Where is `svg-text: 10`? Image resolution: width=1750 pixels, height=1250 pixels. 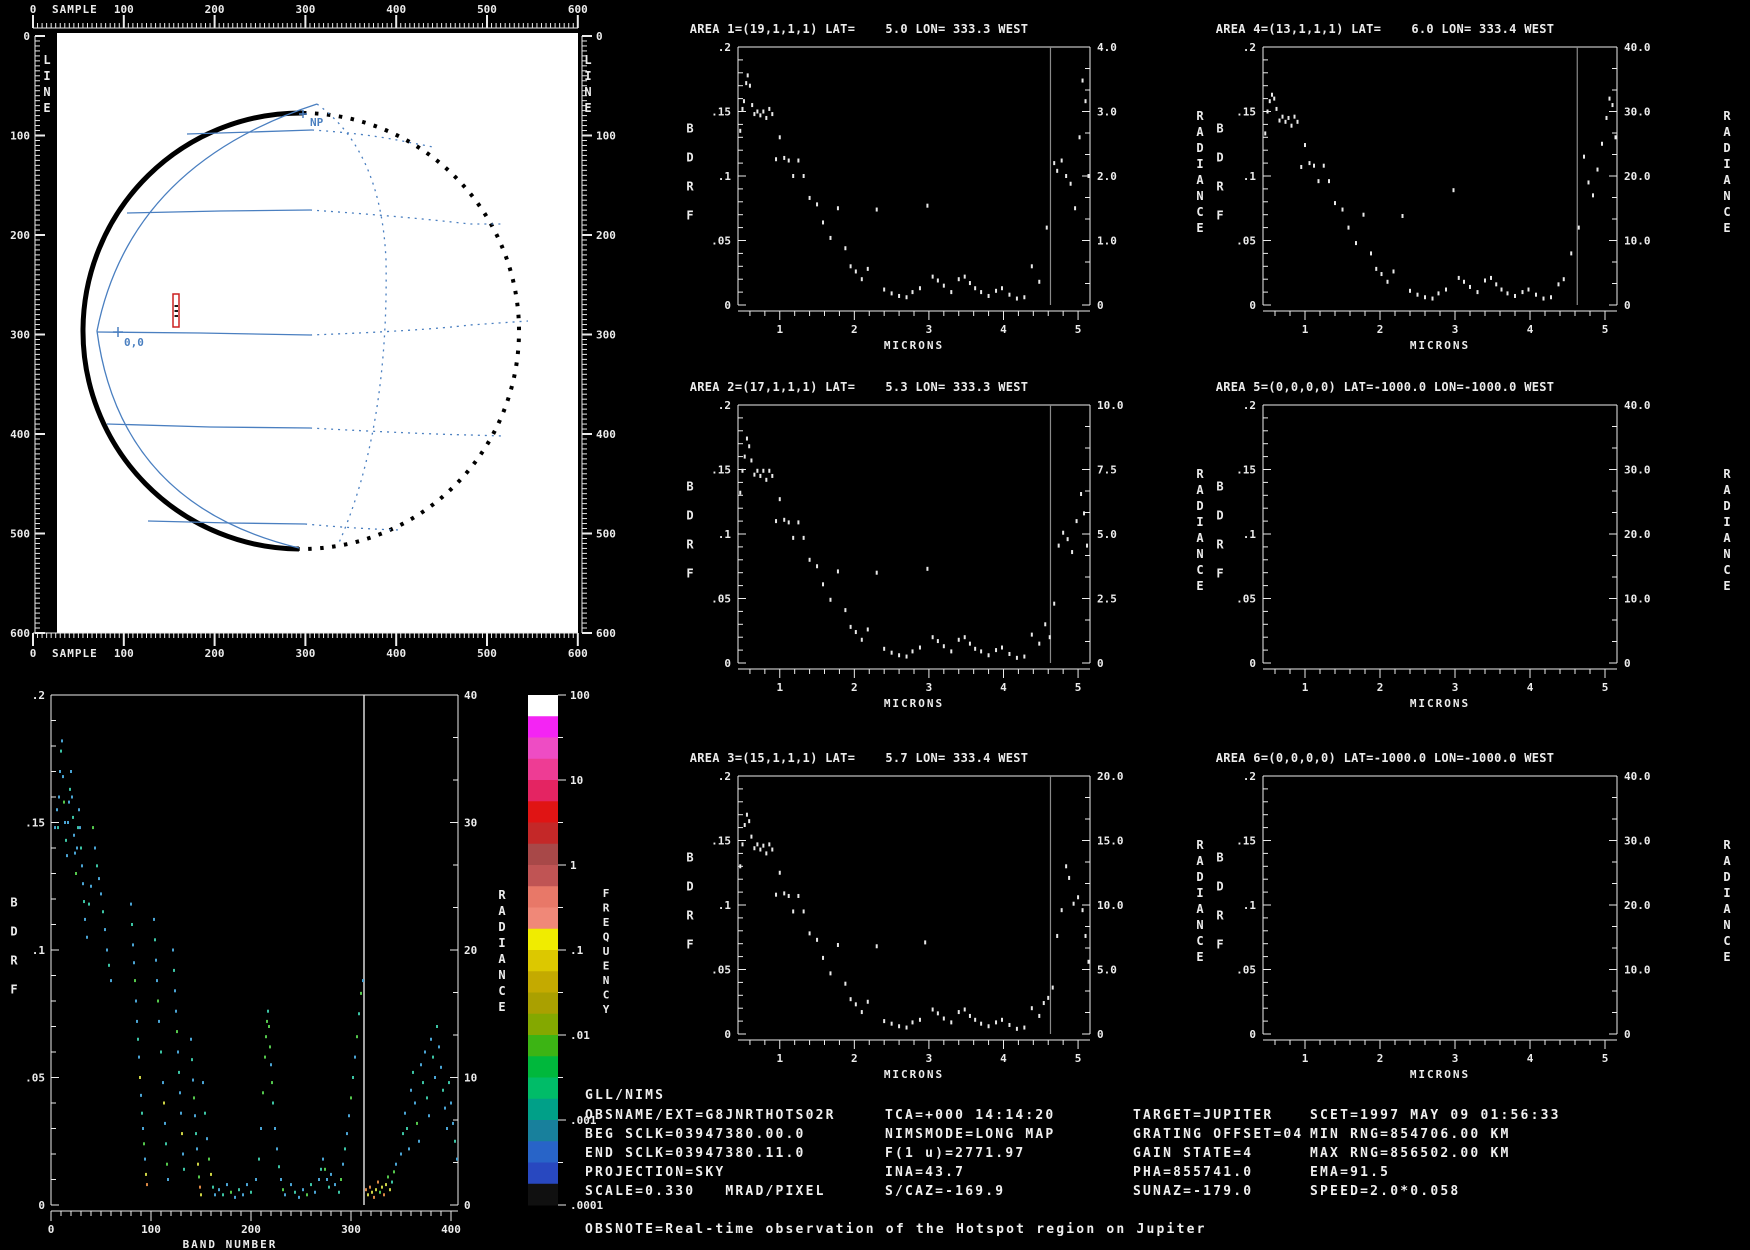
svg-text: 10 is located at coordinates (576, 780).